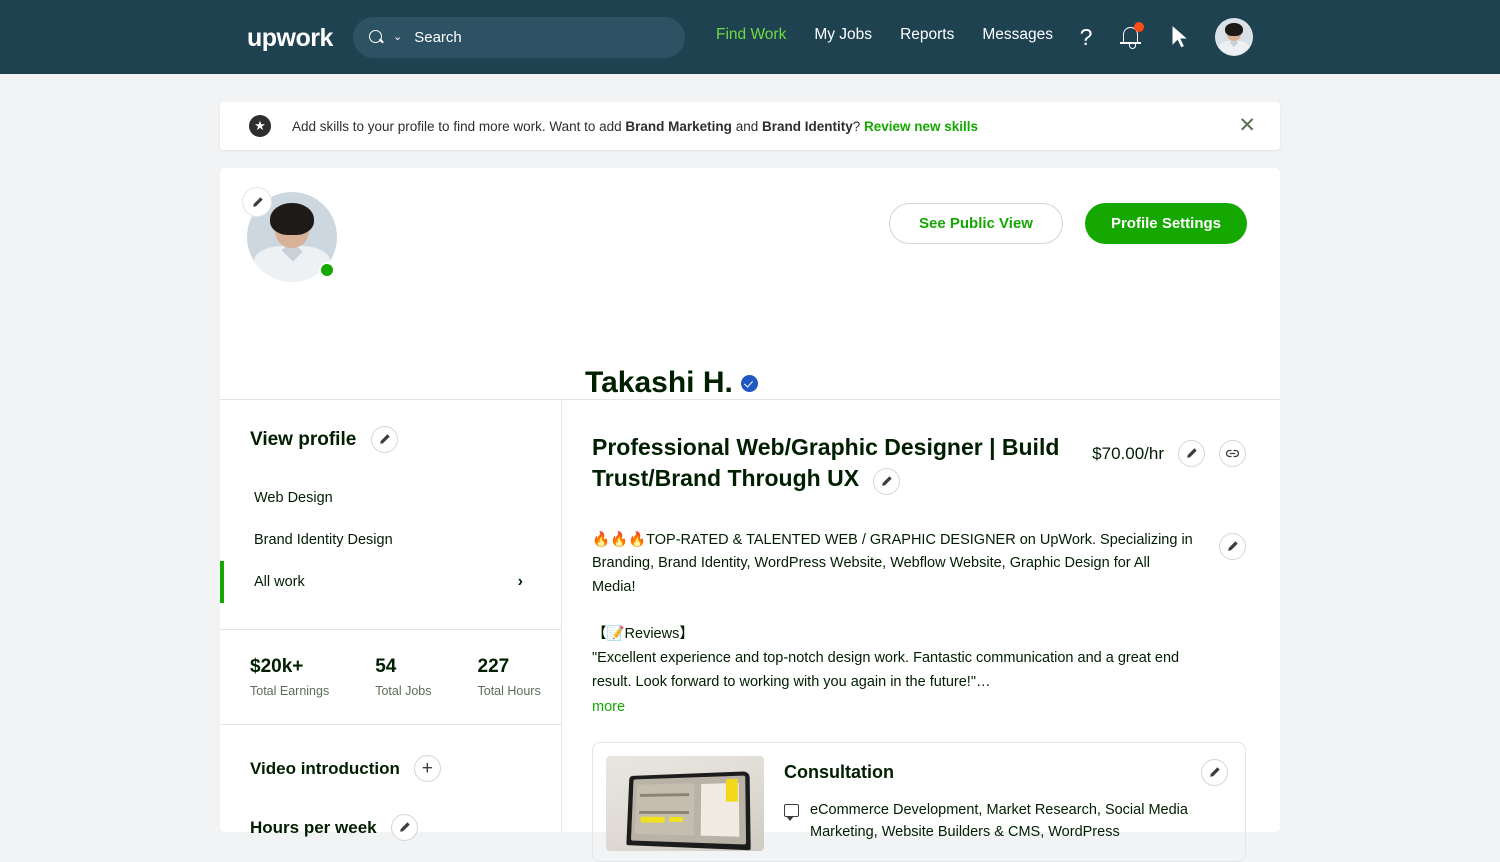  What do you see at coordinates (1132, 37) in the screenshot?
I see `notifications-bell-icon` at bounding box center [1132, 37].